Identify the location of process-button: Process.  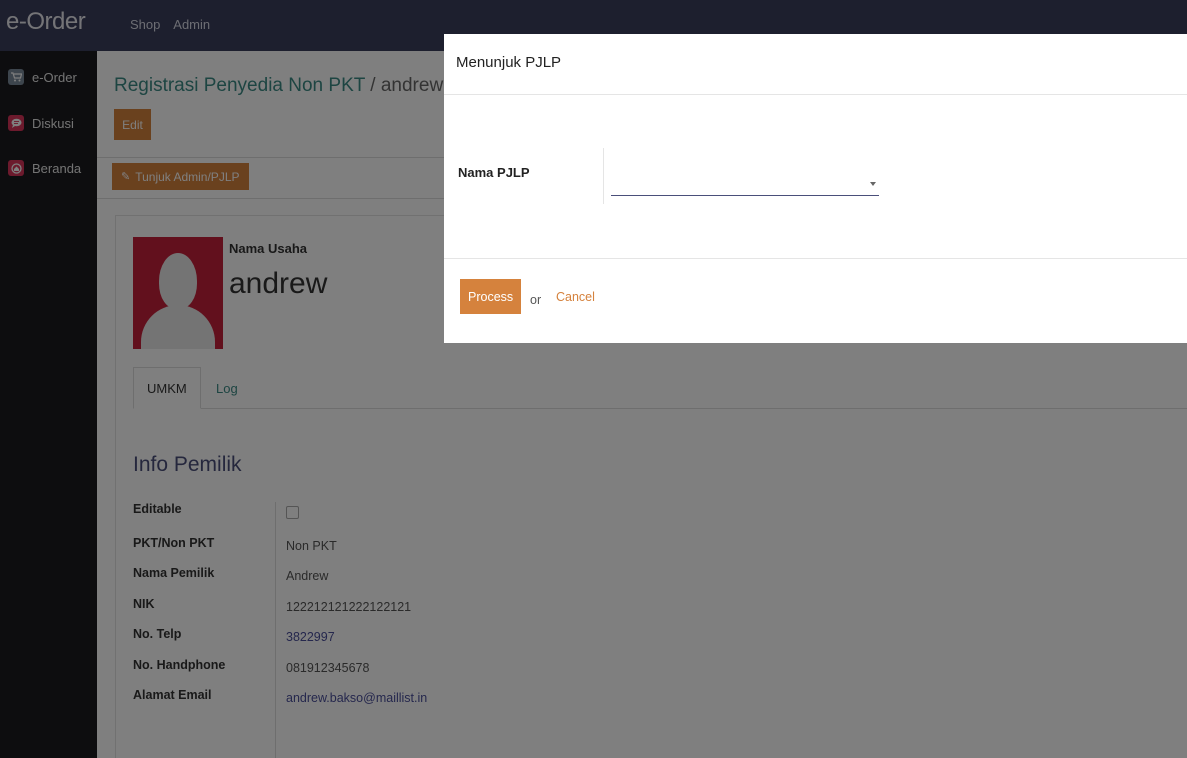
(491, 296).